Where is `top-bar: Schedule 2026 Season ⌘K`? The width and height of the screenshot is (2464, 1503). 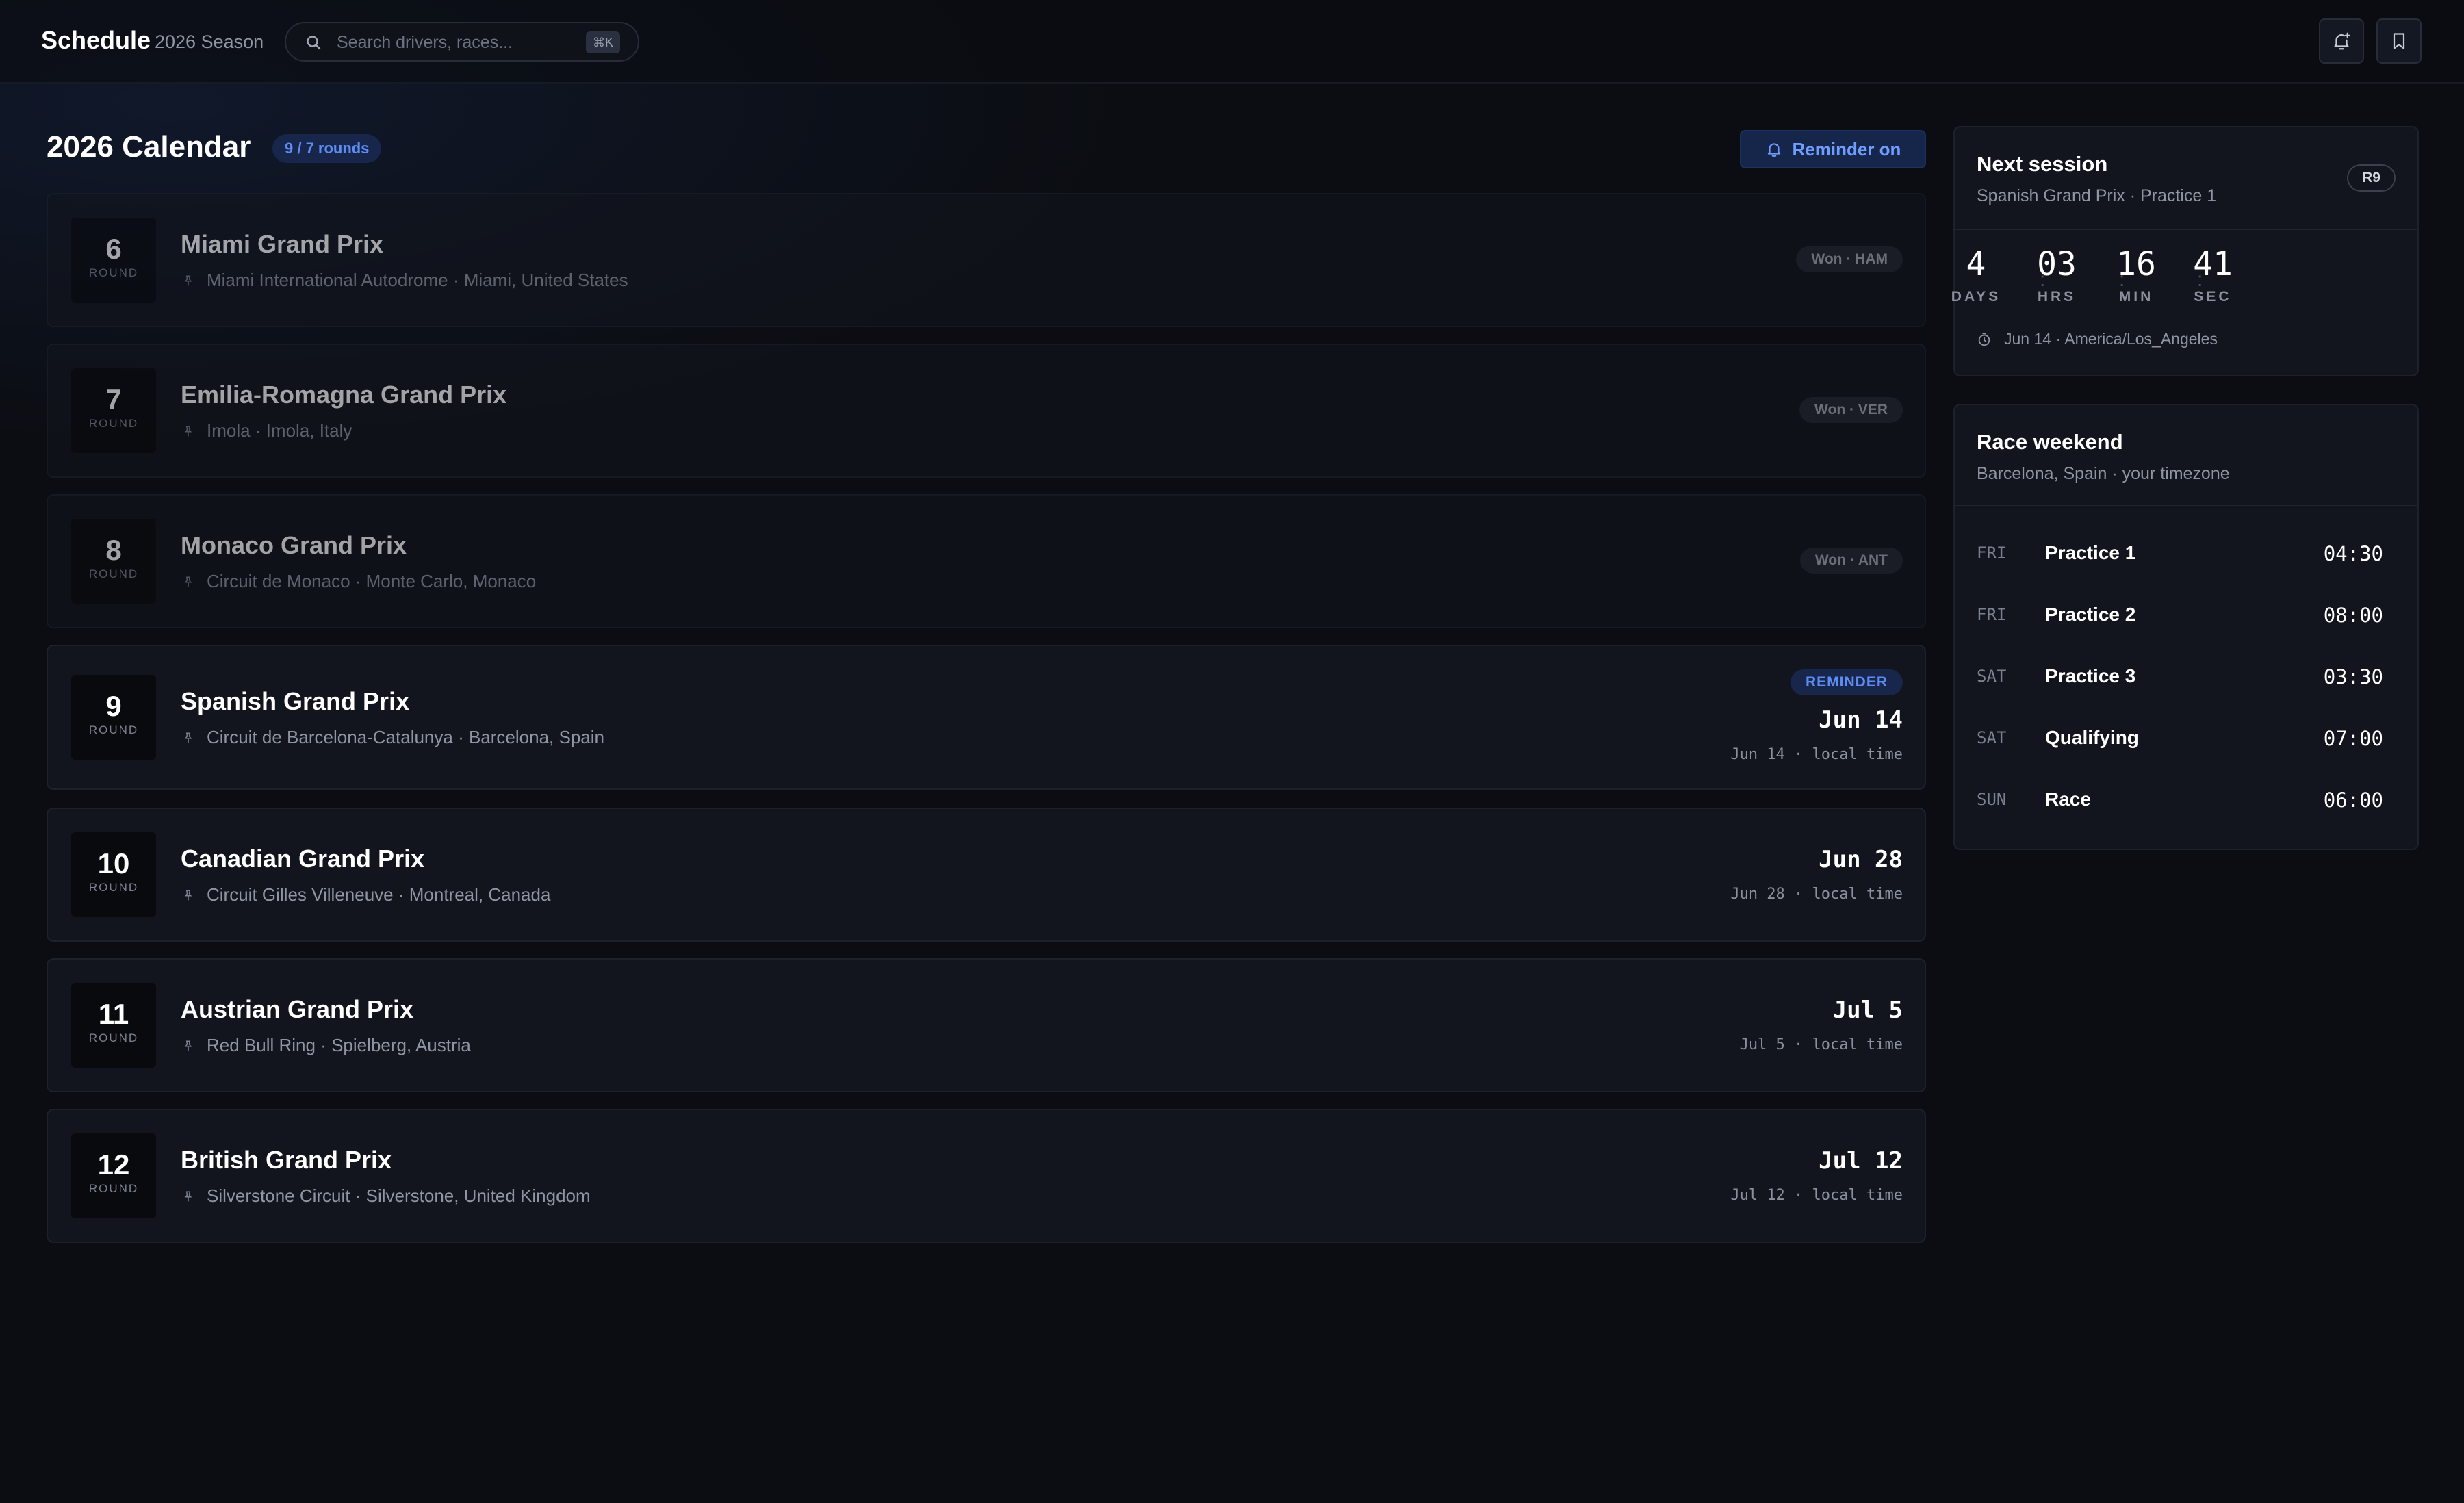
top-bar: Schedule 2026 Season ⌘K is located at coordinates (1232, 42).